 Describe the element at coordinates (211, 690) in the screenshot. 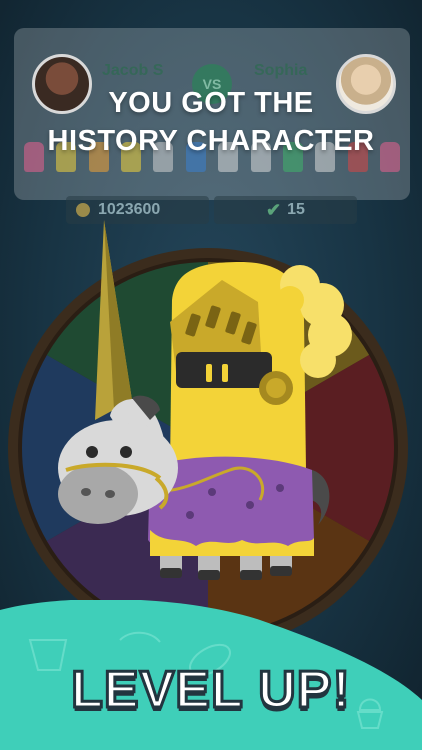

I see `level-up-headline: LEVEL UP!` at that location.